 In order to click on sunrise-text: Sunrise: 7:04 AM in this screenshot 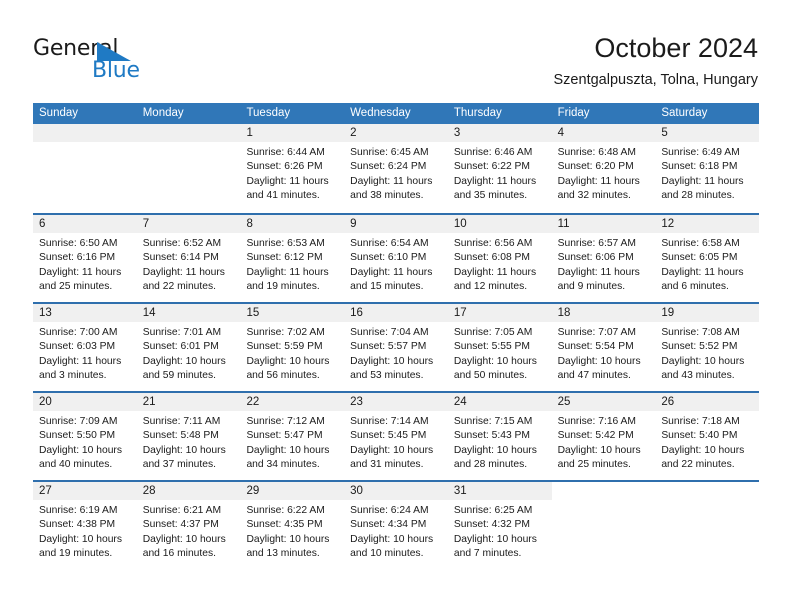, I will do `click(389, 332)`.